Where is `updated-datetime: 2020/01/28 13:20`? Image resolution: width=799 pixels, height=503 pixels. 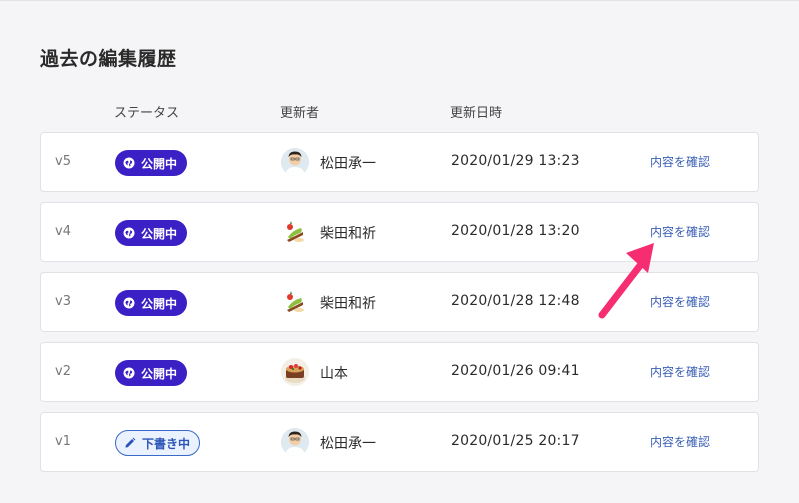 updated-datetime: 2020/01/28 13:20 is located at coordinates (515, 231).